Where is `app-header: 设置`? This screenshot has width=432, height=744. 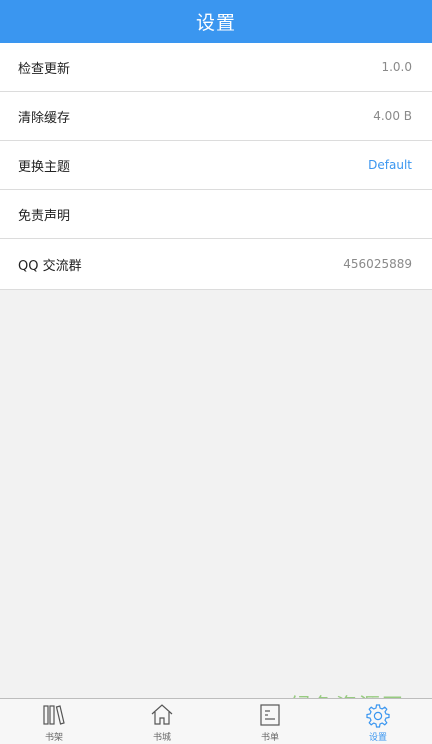 app-header: 设置 is located at coordinates (216, 21).